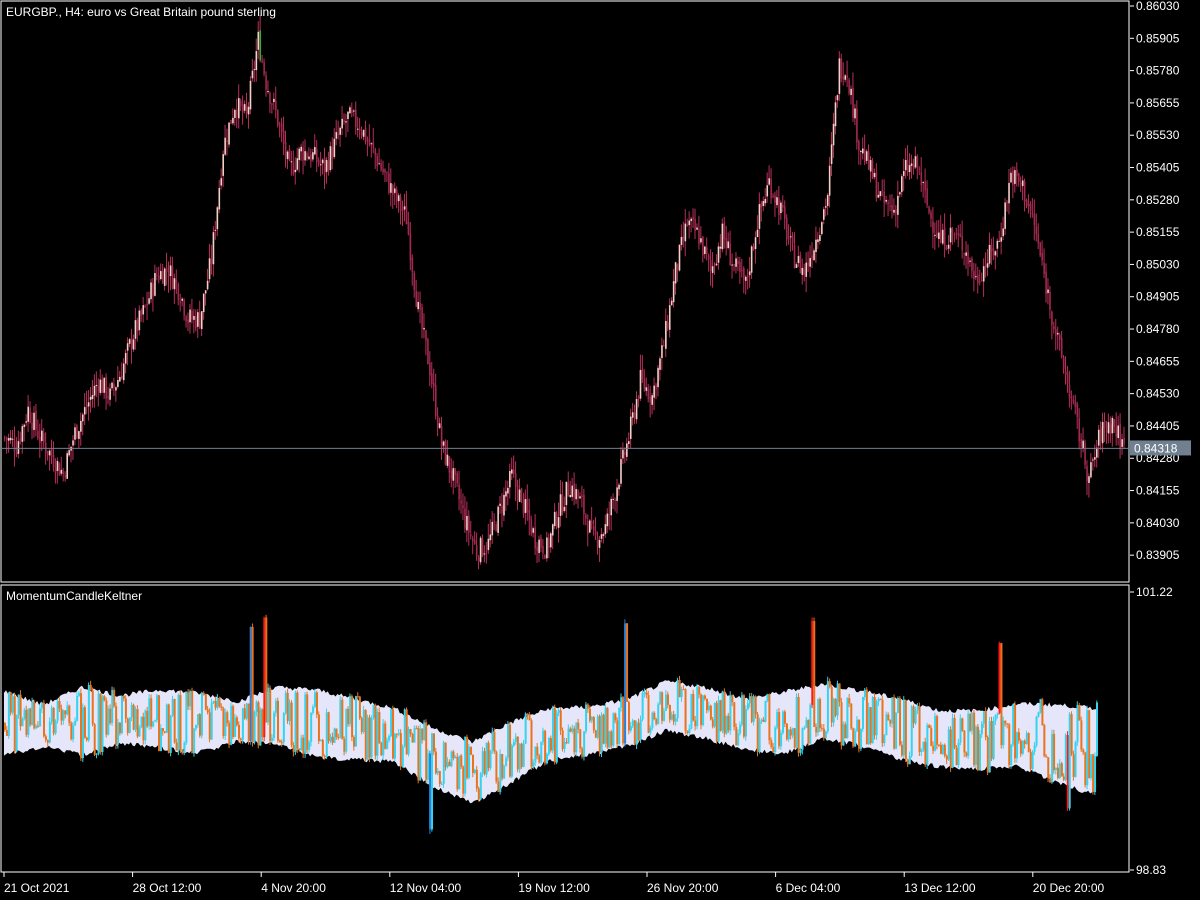 The width and height of the screenshot is (1200, 900). Describe the element at coordinates (940, 888) in the screenshot. I see `time-axis-label: 13 Dec 12:00` at that location.